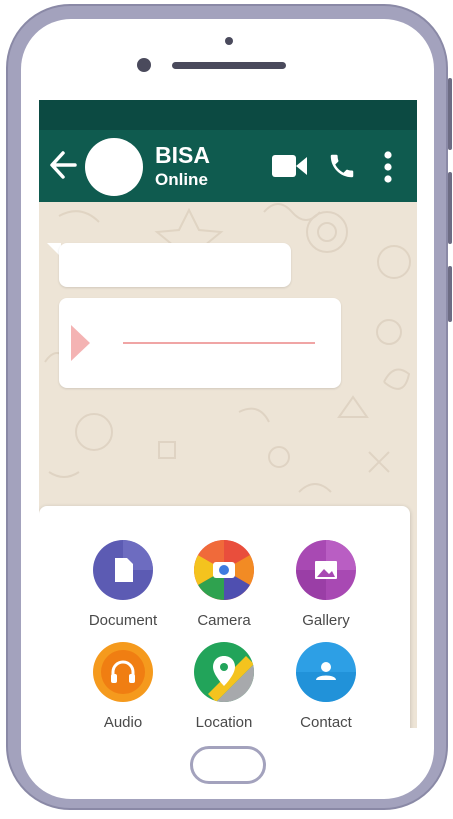 This screenshot has height=819, width=453. What do you see at coordinates (224, 672) in the screenshot?
I see `location-pin-icon` at bounding box center [224, 672].